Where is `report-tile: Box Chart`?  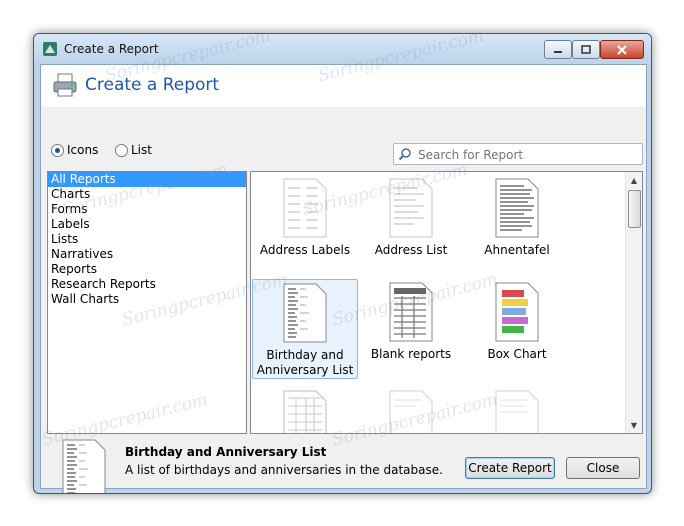
report-tile: Box Chart is located at coordinates (517, 322).